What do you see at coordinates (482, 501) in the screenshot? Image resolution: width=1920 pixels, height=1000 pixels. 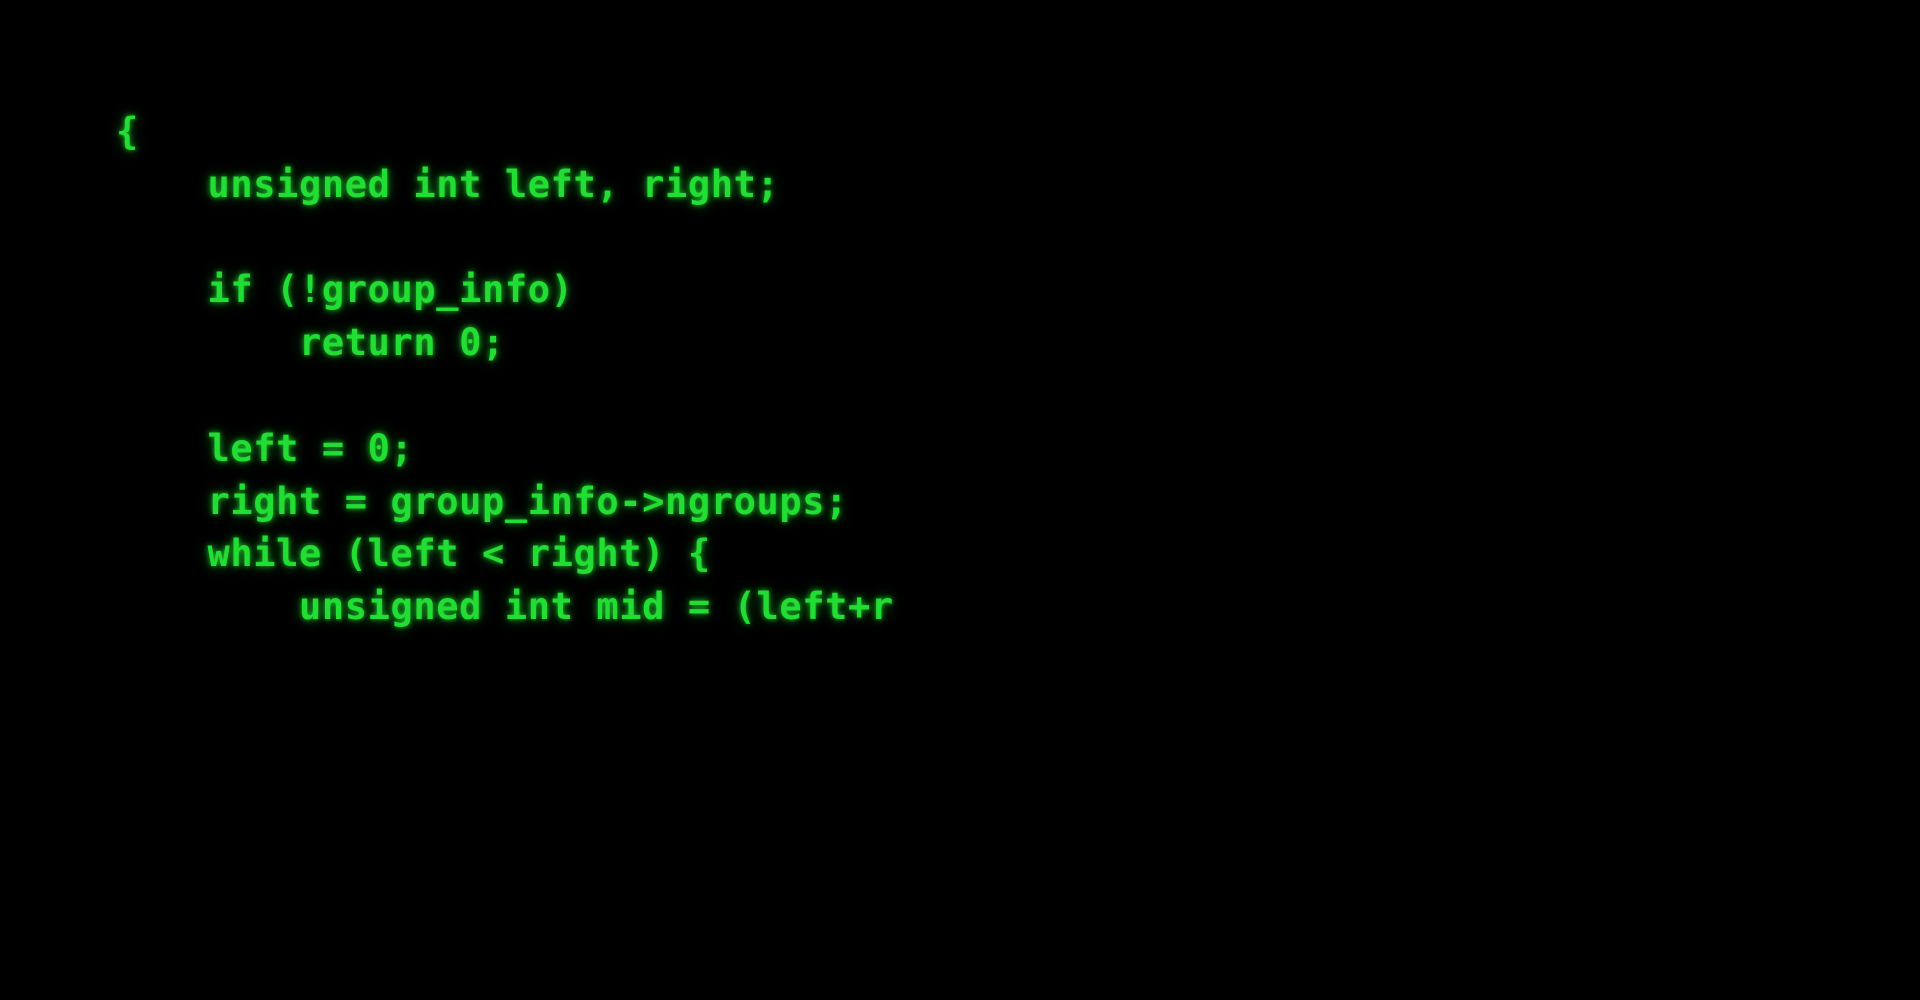 I see `code-line-8: right = group_info->ngroups;` at bounding box center [482, 501].